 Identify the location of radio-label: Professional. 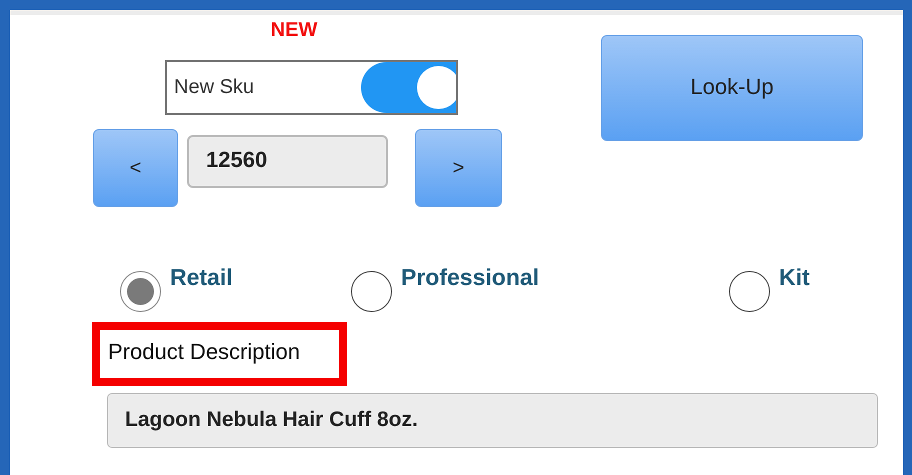
(470, 277).